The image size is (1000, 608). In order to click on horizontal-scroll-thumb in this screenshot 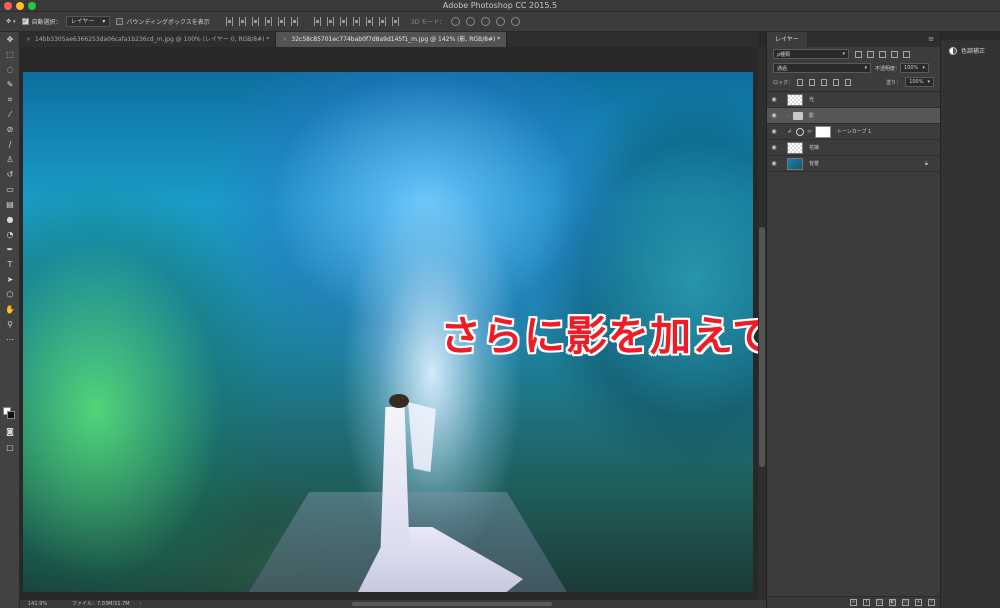, I will do `click(451, 604)`.